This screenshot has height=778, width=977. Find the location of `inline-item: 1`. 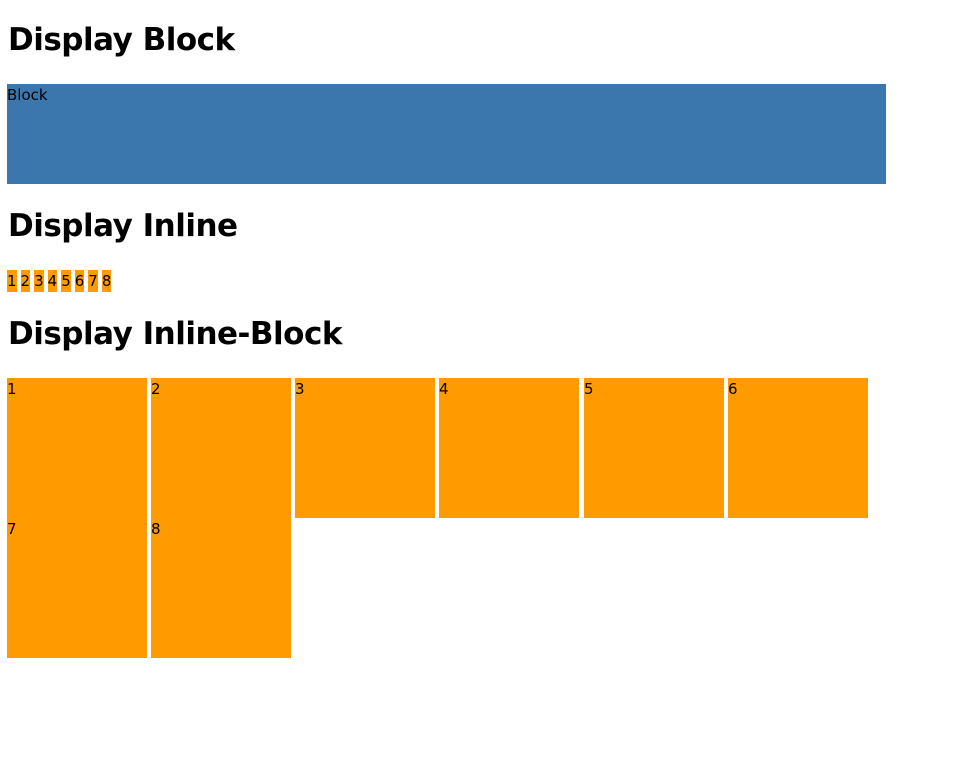

inline-item: 1 is located at coordinates (12, 281).